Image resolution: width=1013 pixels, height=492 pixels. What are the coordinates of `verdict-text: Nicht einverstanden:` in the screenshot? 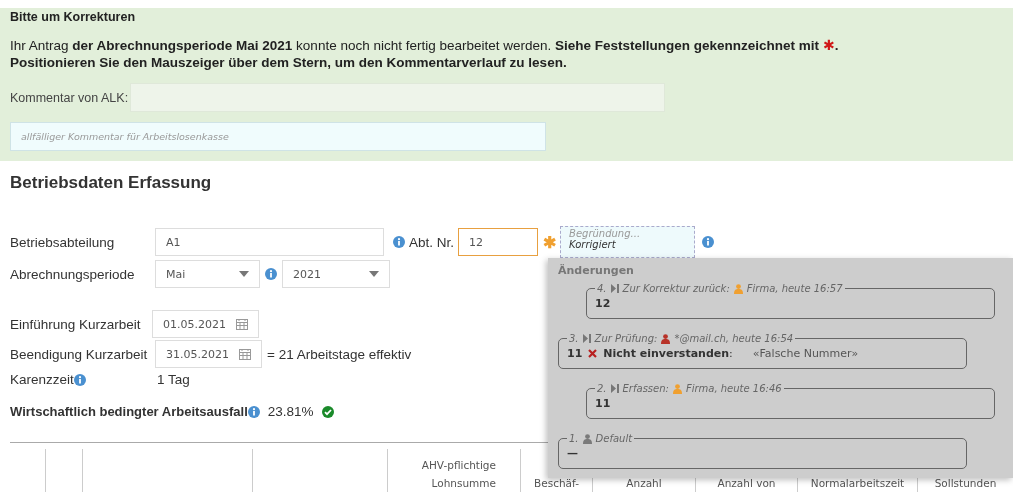 It's located at (668, 353).